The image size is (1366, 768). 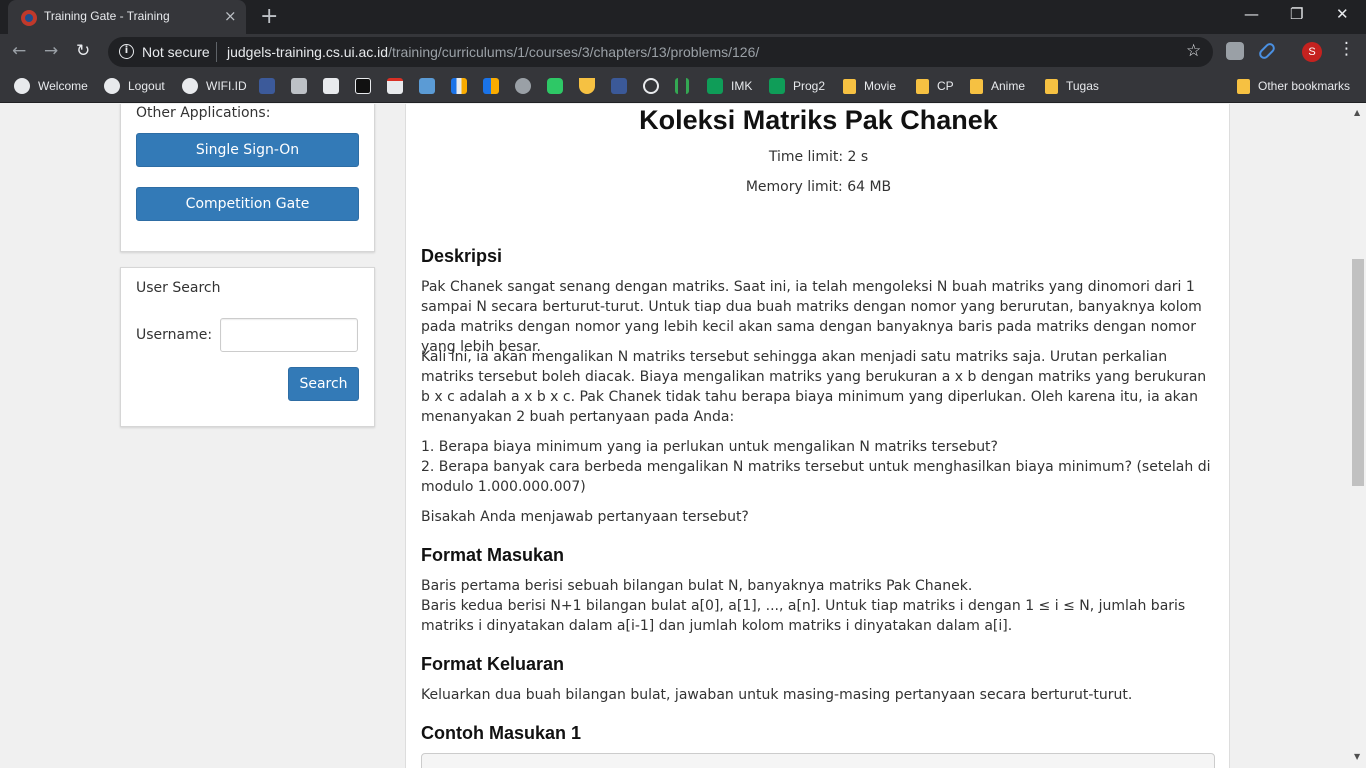 What do you see at coordinates (1346, 49) in the screenshot?
I see `browser-menu-icon: ⋮` at bounding box center [1346, 49].